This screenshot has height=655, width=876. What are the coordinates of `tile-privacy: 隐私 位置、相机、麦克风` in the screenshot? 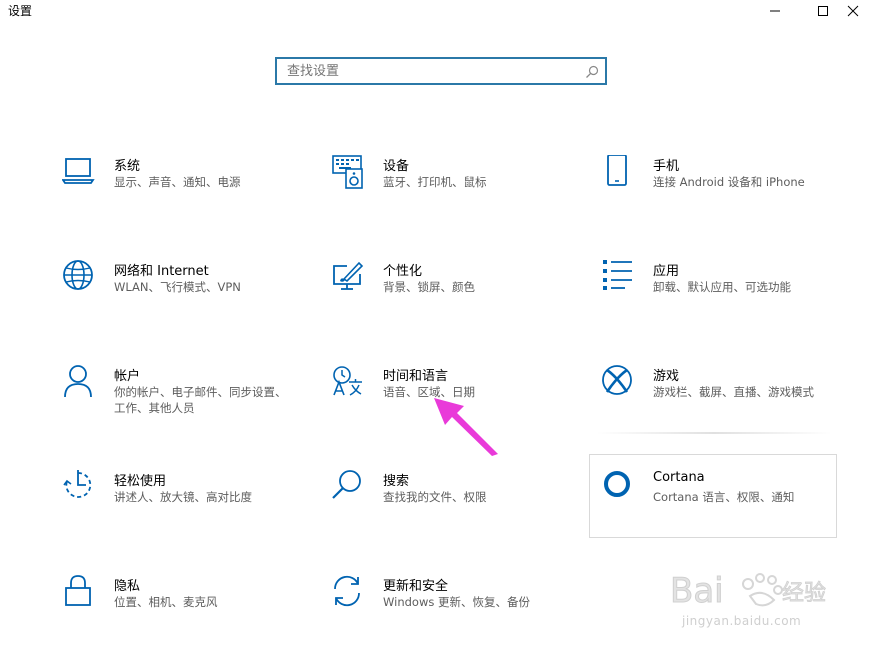 It's located at (187, 615).